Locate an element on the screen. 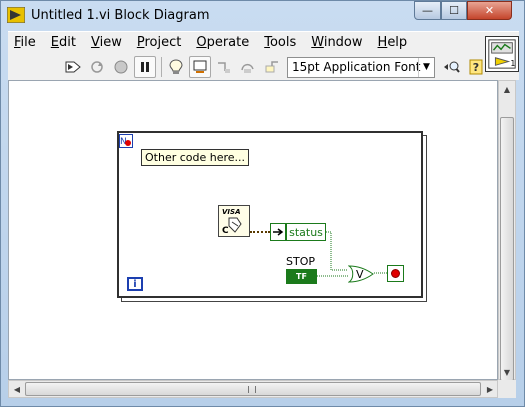  menu-window: Window is located at coordinates (336, 42).